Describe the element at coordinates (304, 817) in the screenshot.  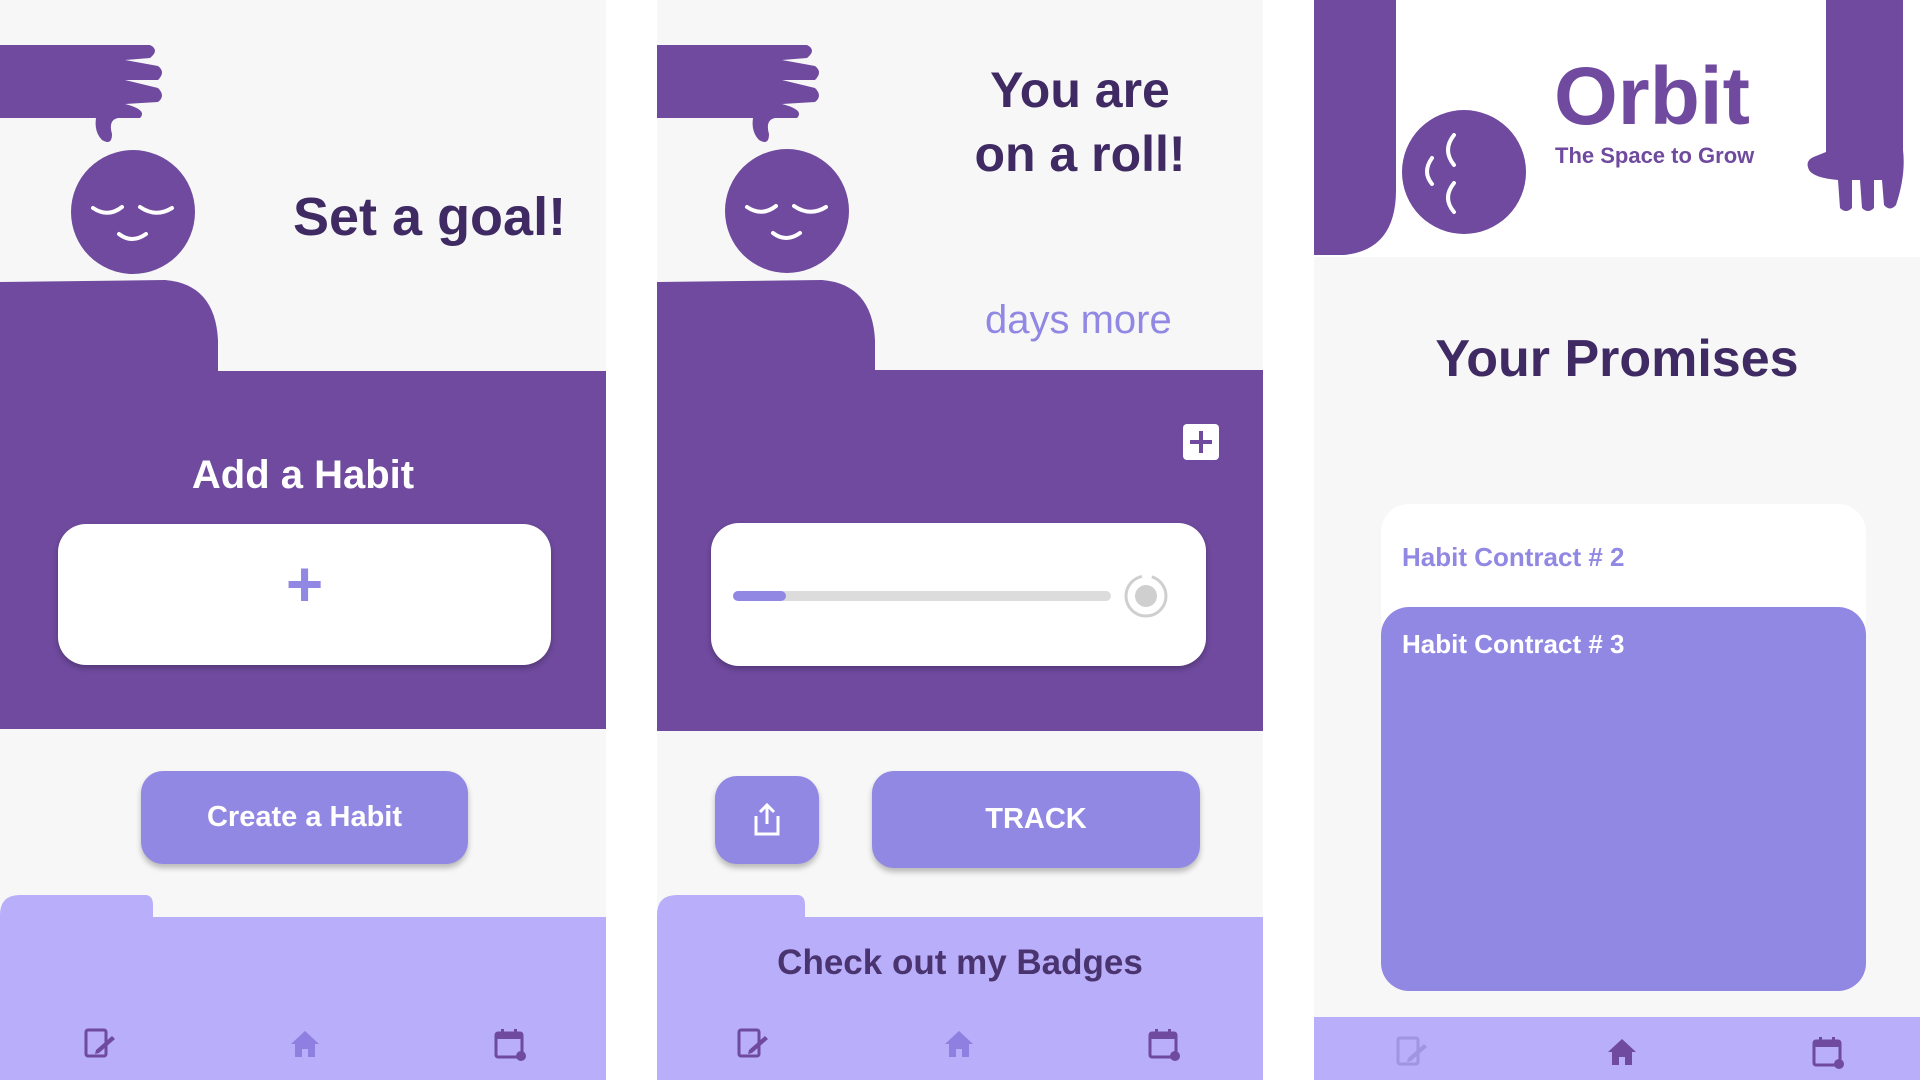
I see `create-habit-button: Create a Habit` at that location.